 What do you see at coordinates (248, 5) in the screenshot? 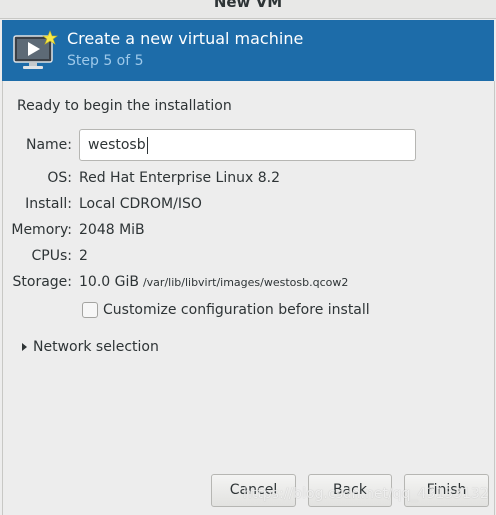
I see `window-title: New VM` at bounding box center [248, 5].